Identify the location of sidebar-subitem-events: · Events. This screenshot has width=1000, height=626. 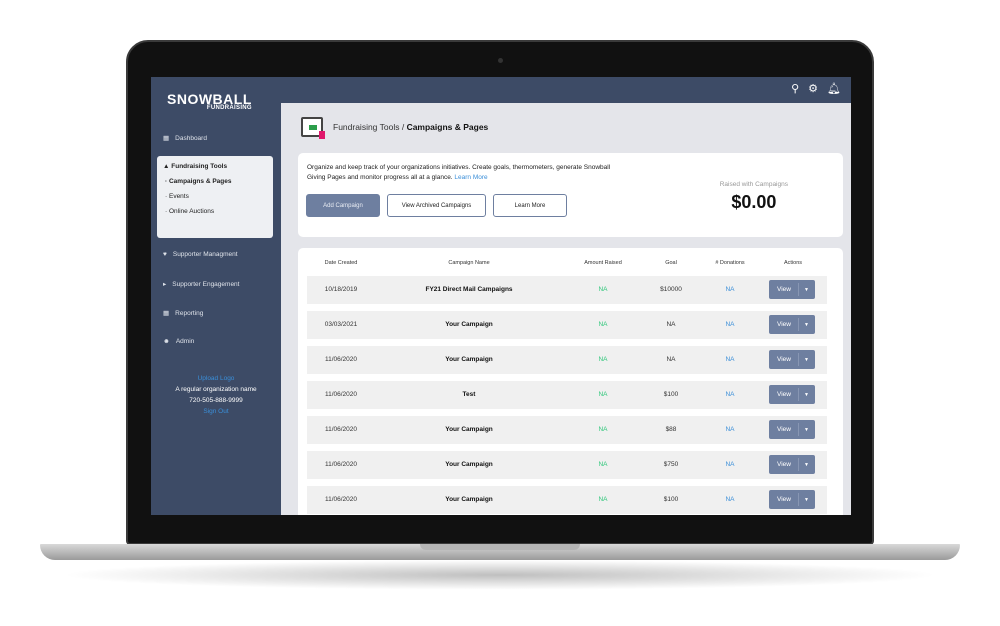
(218, 196).